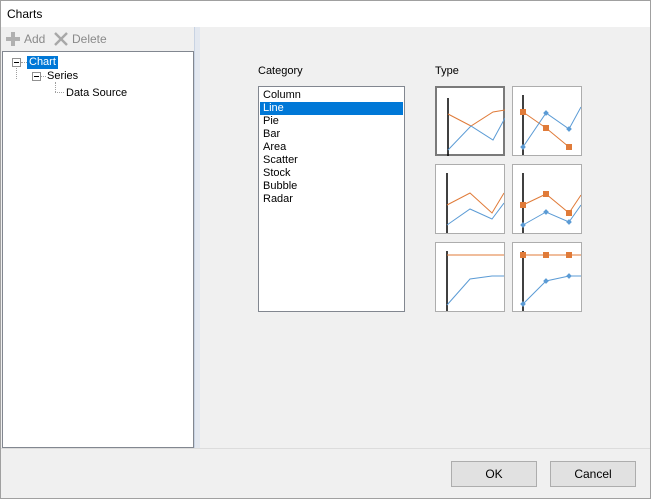  What do you see at coordinates (331, 173) in the screenshot?
I see `category-item-stock: Stock` at bounding box center [331, 173].